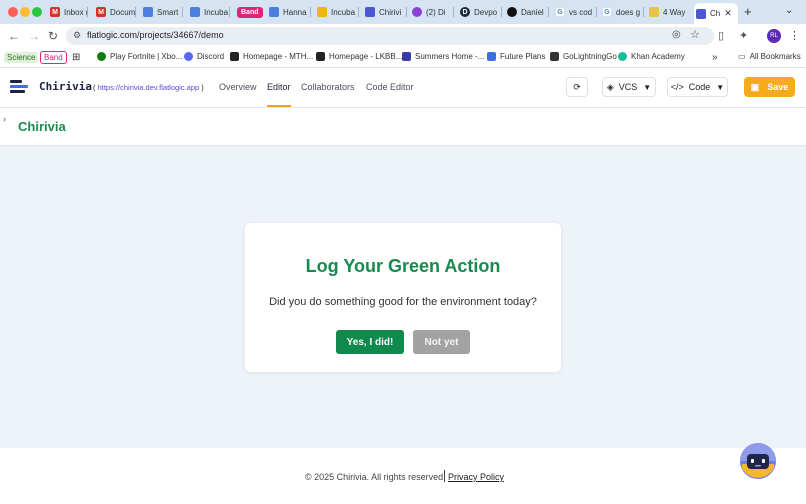  What do you see at coordinates (444, 476) in the screenshot?
I see `footer-divider` at bounding box center [444, 476].